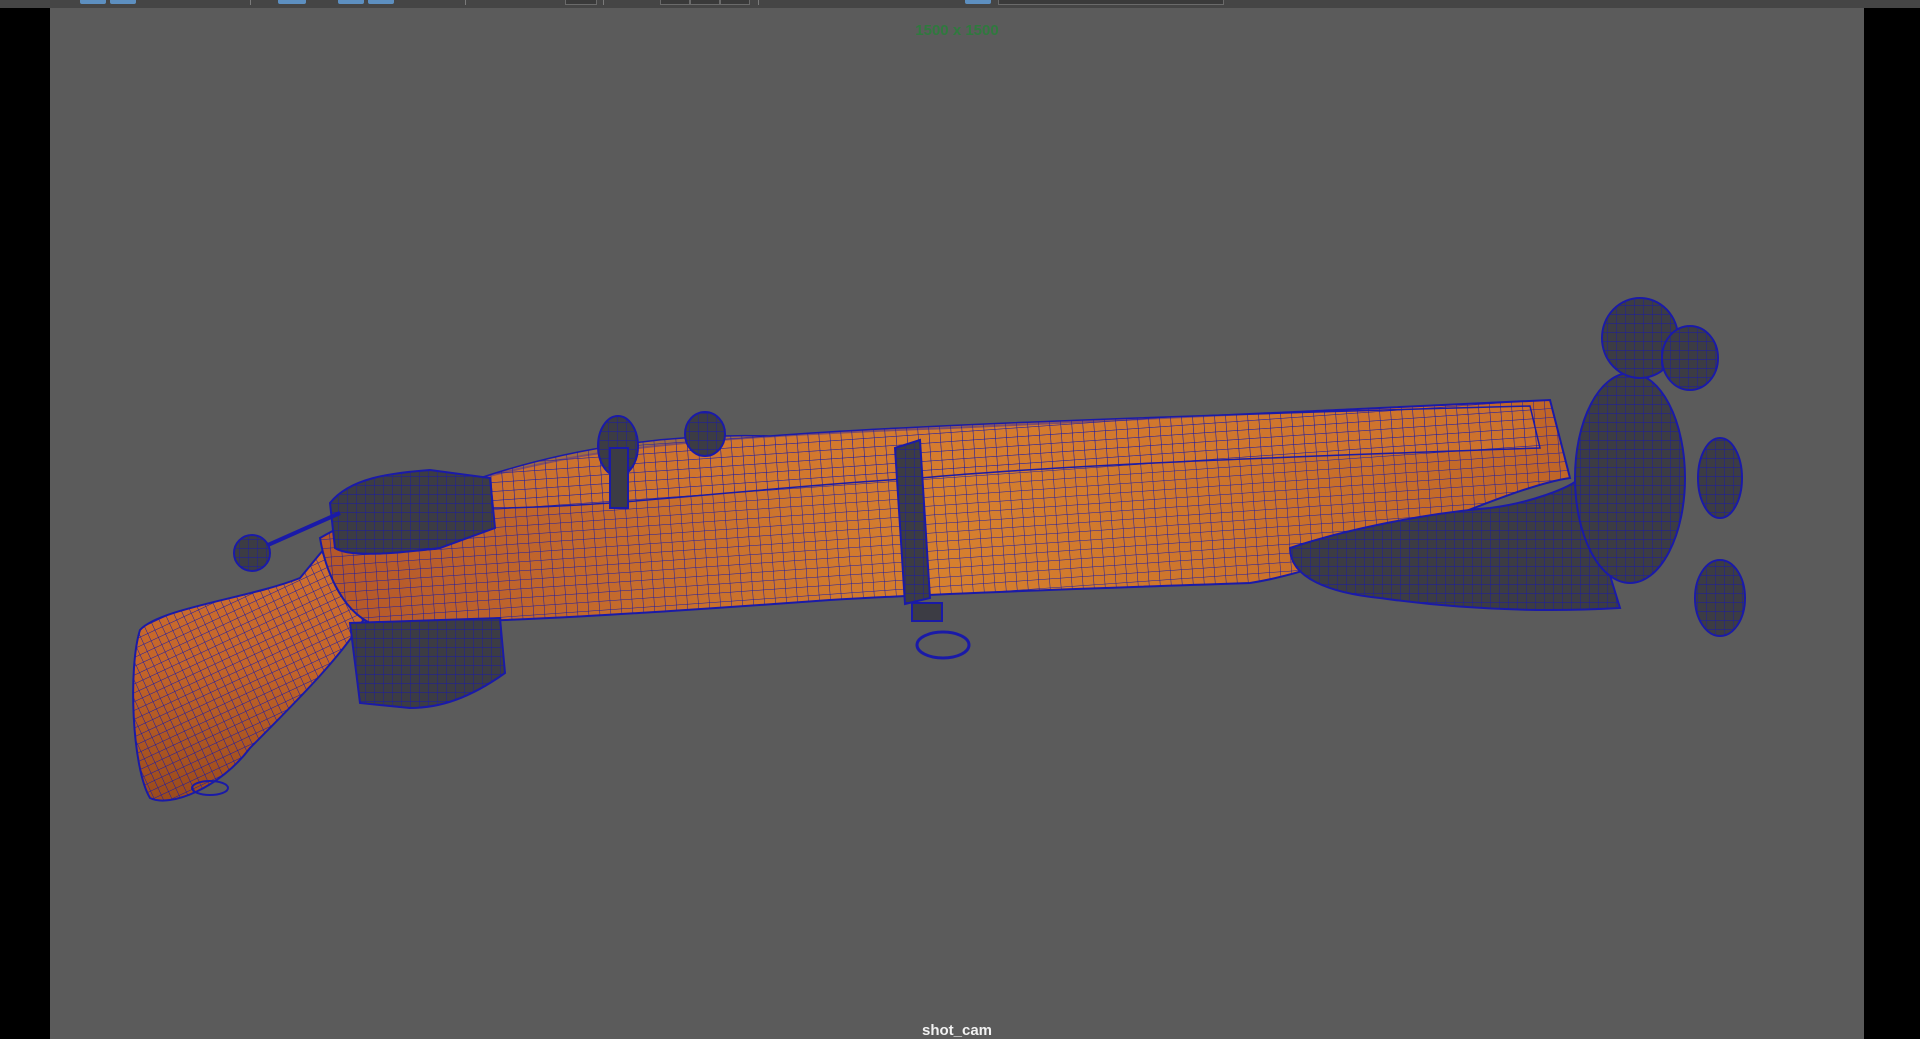  Describe the element at coordinates (957, 1030) in the screenshot. I see `camera-name-label: shot_cam` at that location.